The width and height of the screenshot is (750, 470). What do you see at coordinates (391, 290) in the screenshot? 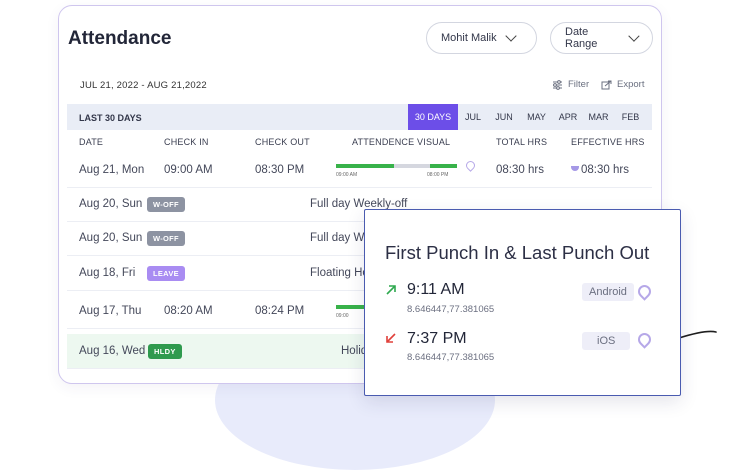
I see `arrow-up-right-icon` at bounding box center [391, 290].